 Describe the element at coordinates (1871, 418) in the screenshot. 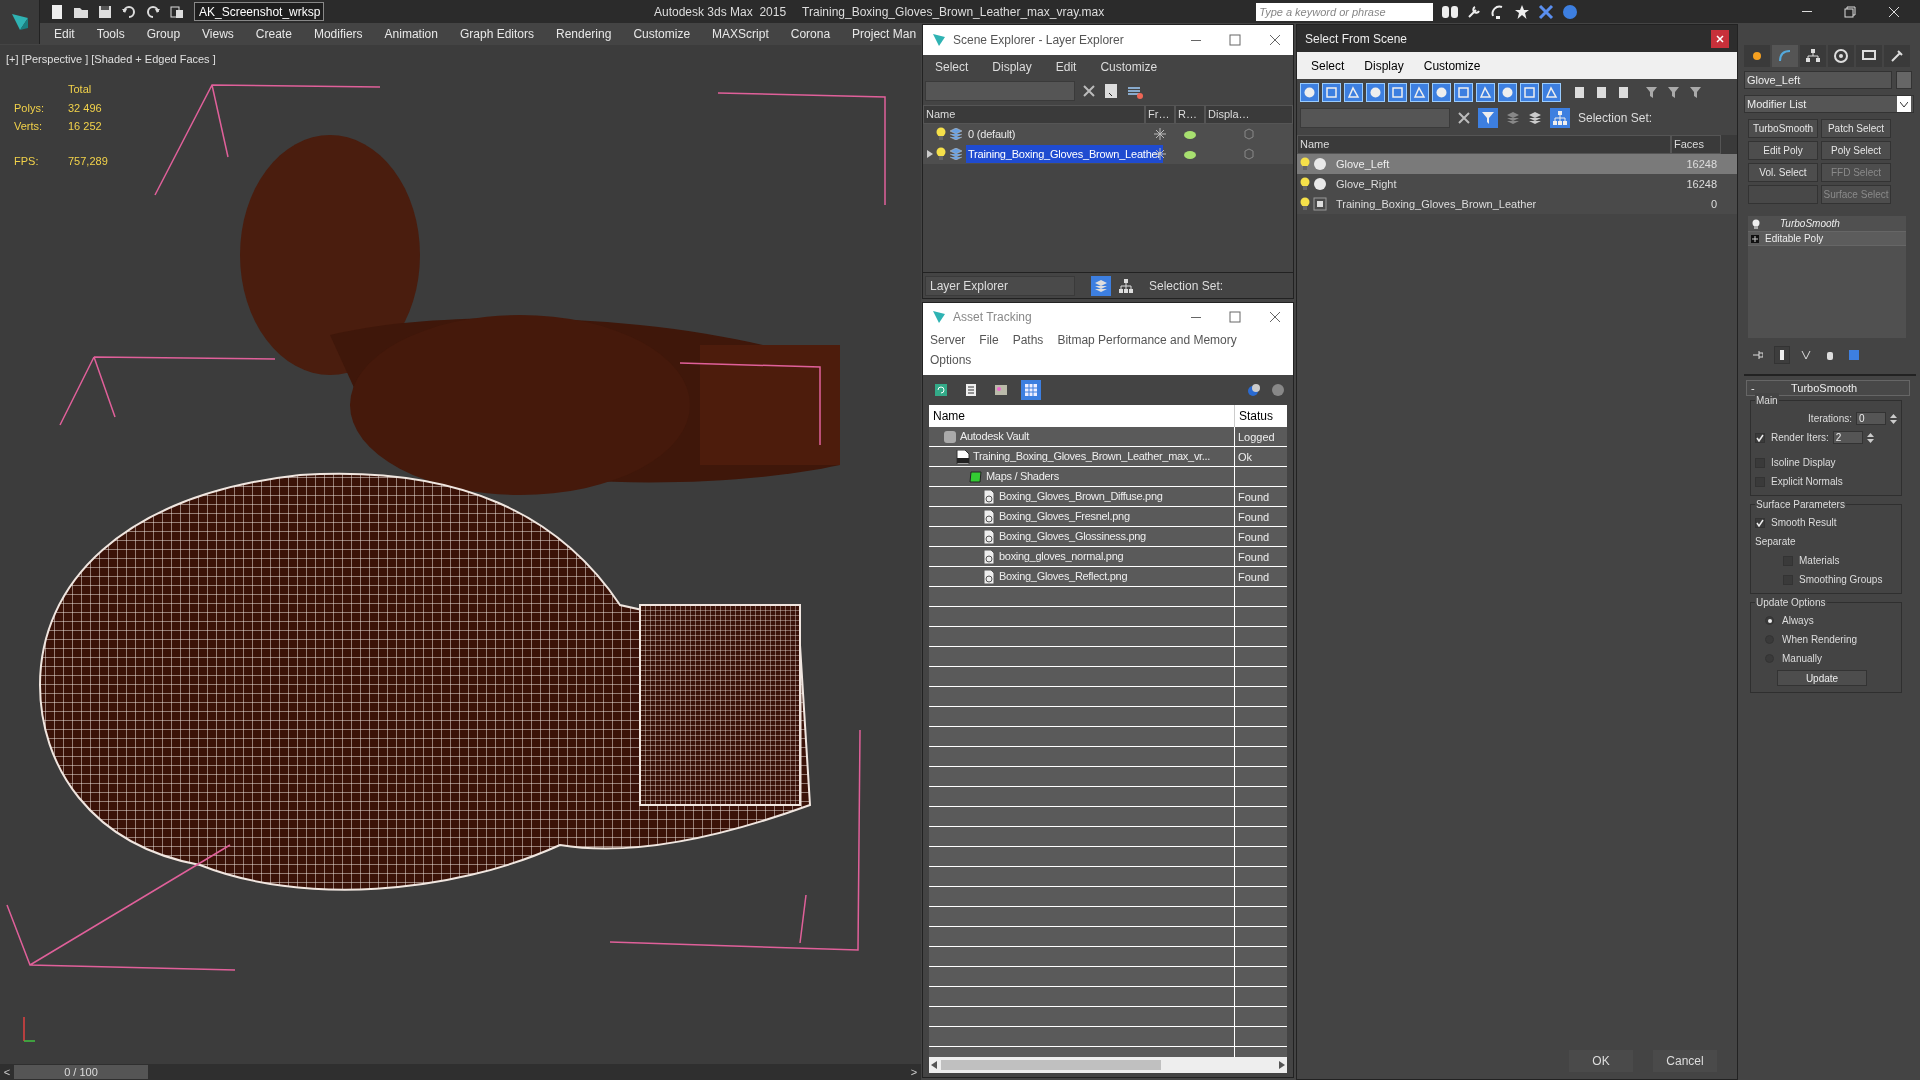

I see `number-field: 0` at that location.